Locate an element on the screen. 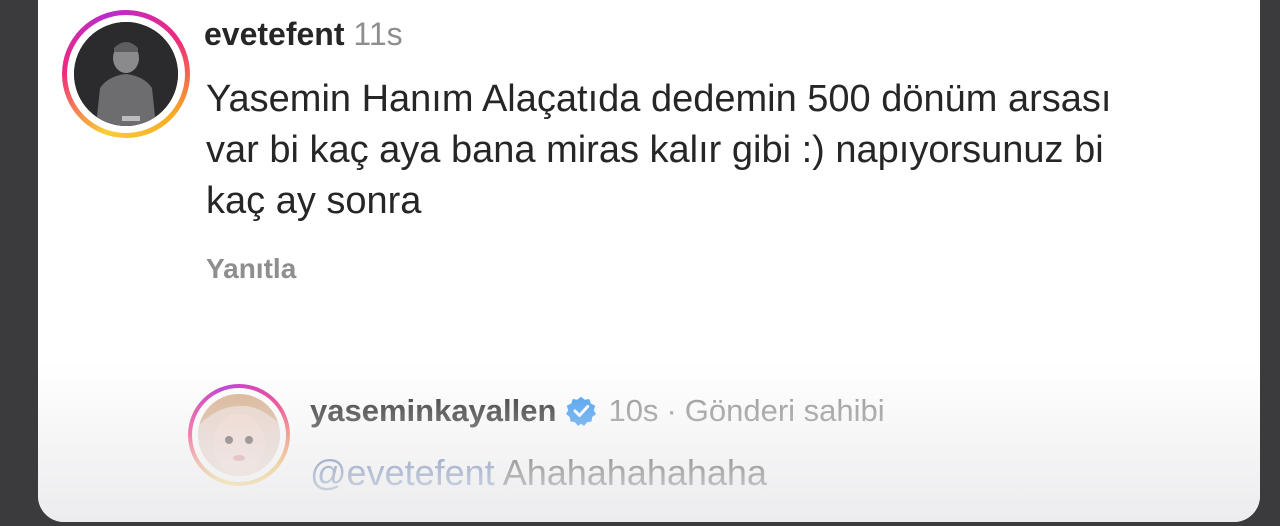  avatar-evetefent is located at coordinates (126, 74).